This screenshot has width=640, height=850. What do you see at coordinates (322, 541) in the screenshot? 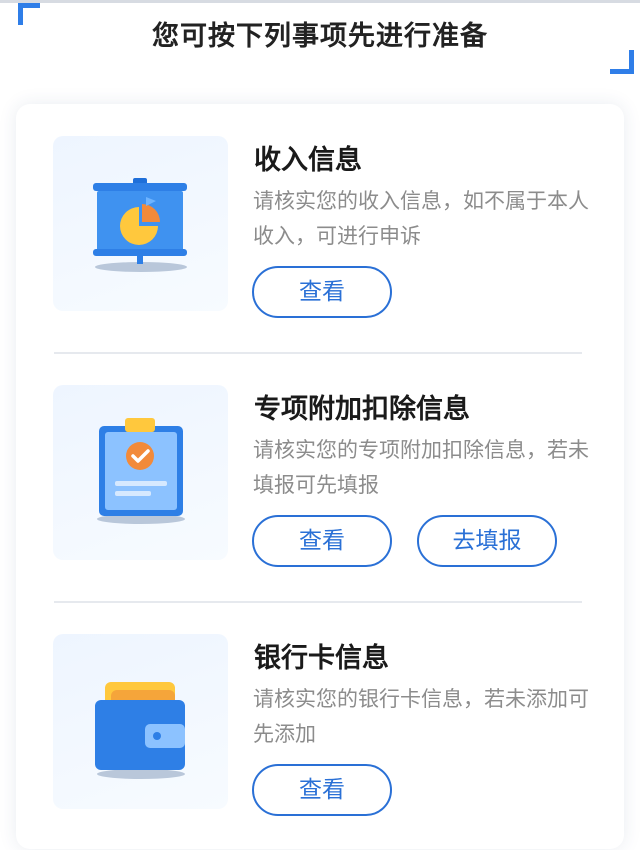
I see `view-deduction-button: 查看` at bounding box center [322, 541].